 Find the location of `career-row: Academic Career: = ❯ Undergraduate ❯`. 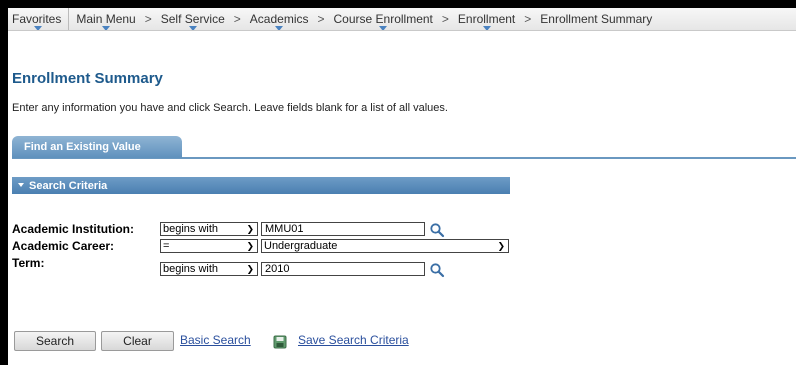

career-row: Academic Career: = ❯ Undergraduate ❯ is located at coordinates (267, 246).